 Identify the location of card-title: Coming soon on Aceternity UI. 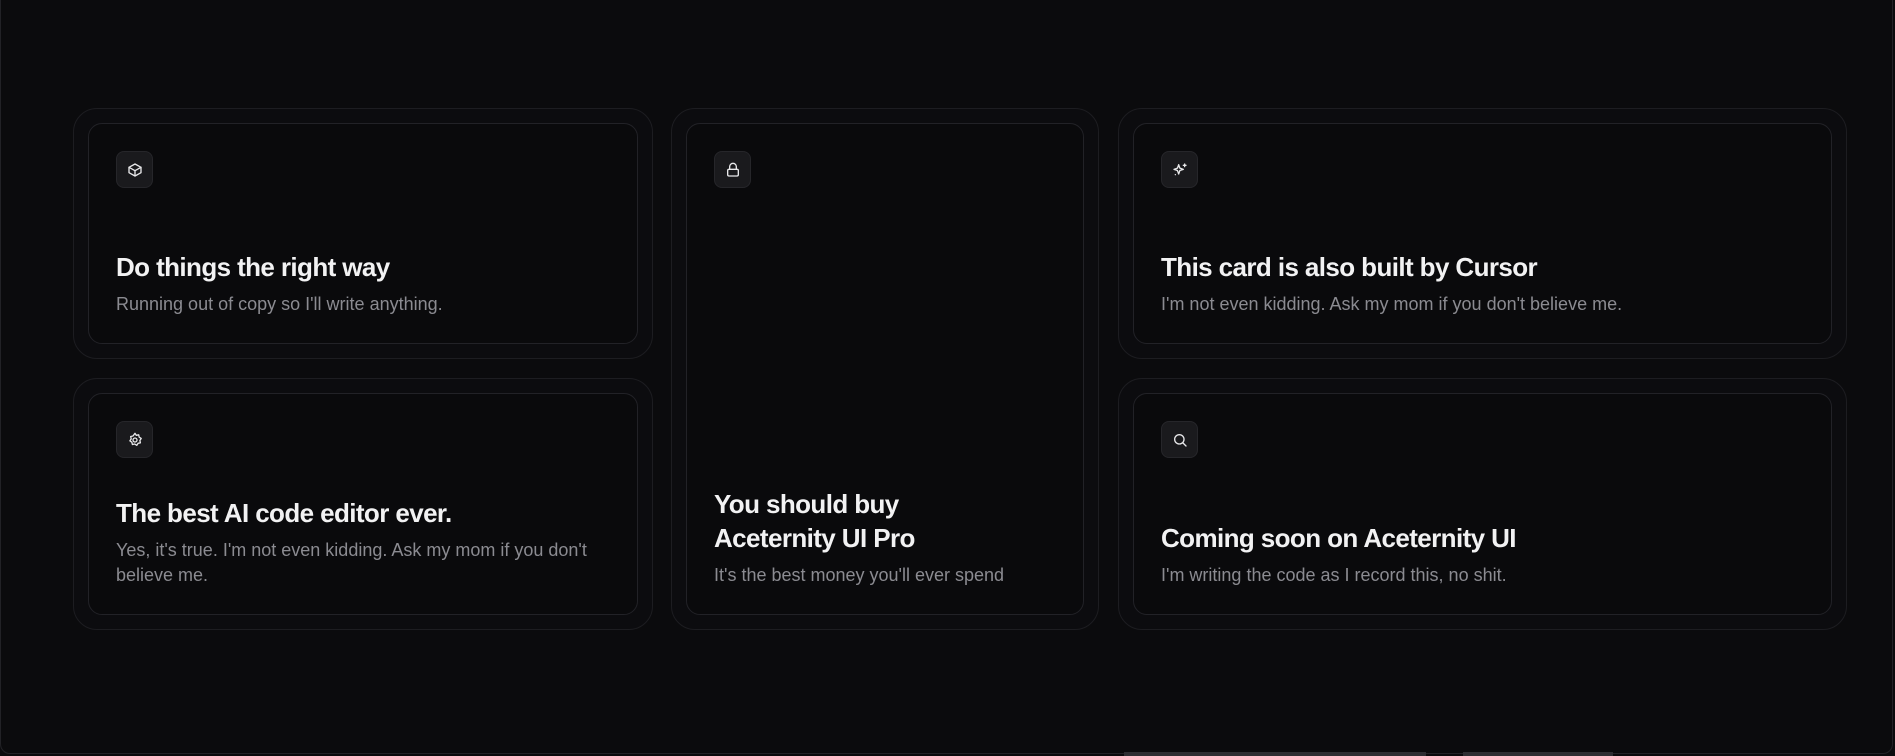
(1339, 538).